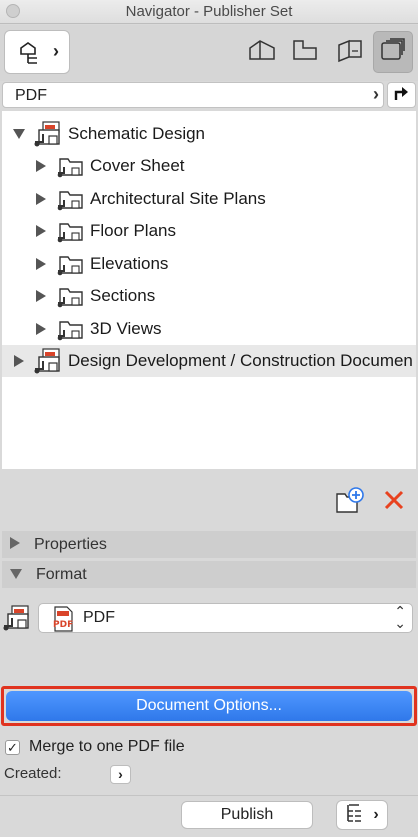 This screenshot has height=837, width=418. I want to click on view-map-button, so click(305, 52).